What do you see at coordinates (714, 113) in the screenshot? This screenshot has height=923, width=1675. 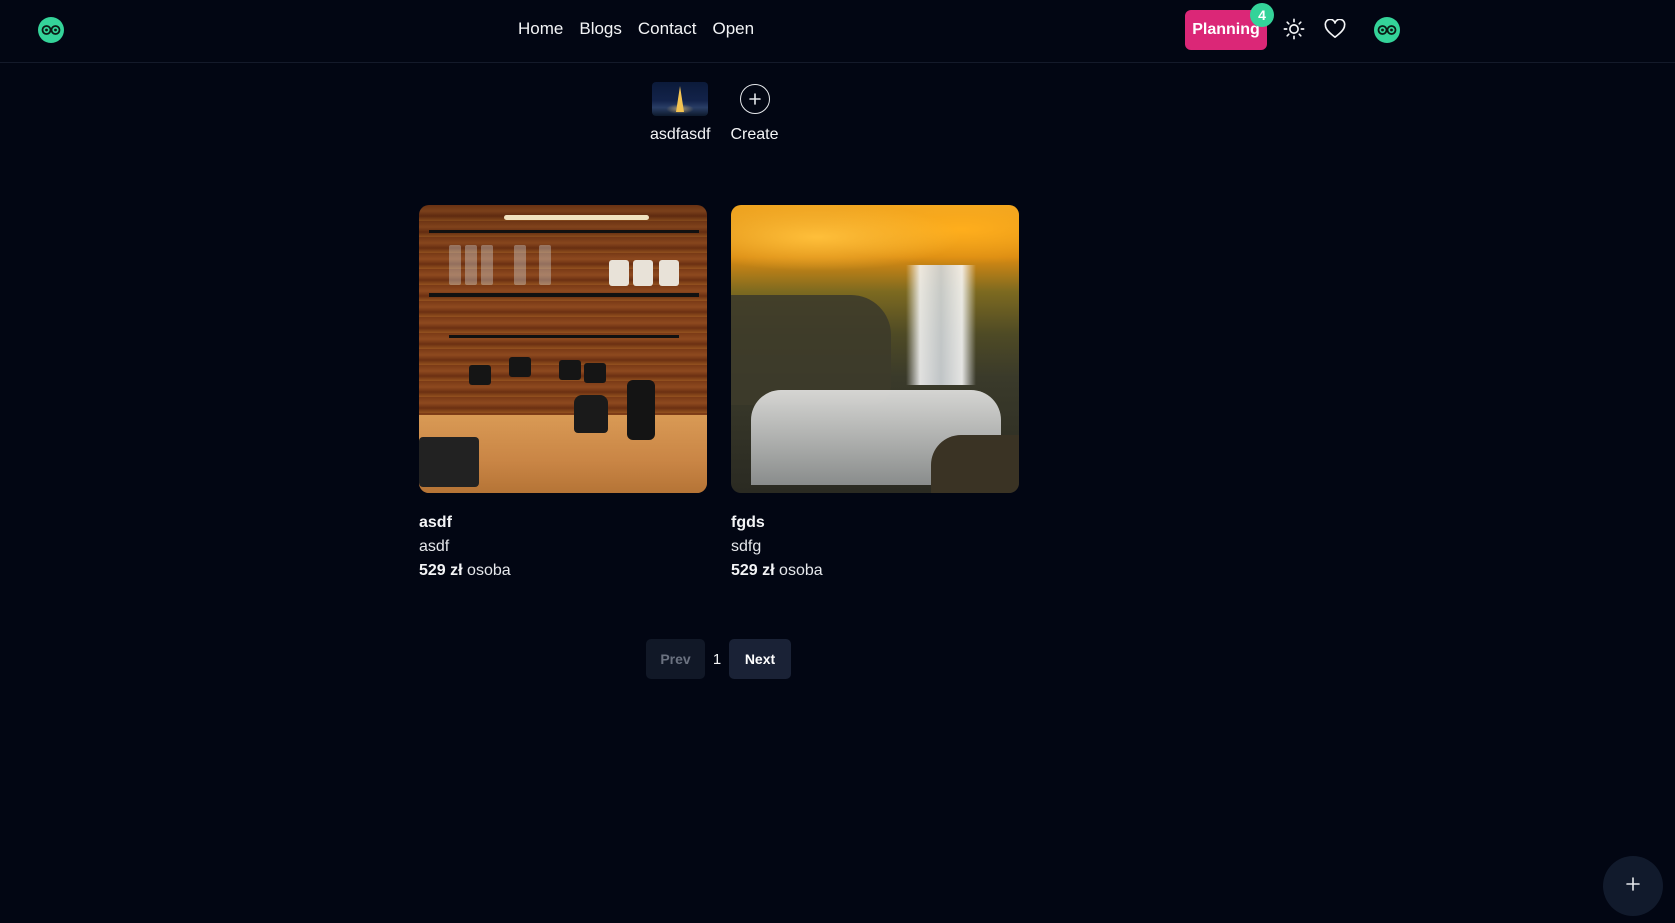 I see `stories-row: asdfasdf Create` at bounding box center [714, 113].